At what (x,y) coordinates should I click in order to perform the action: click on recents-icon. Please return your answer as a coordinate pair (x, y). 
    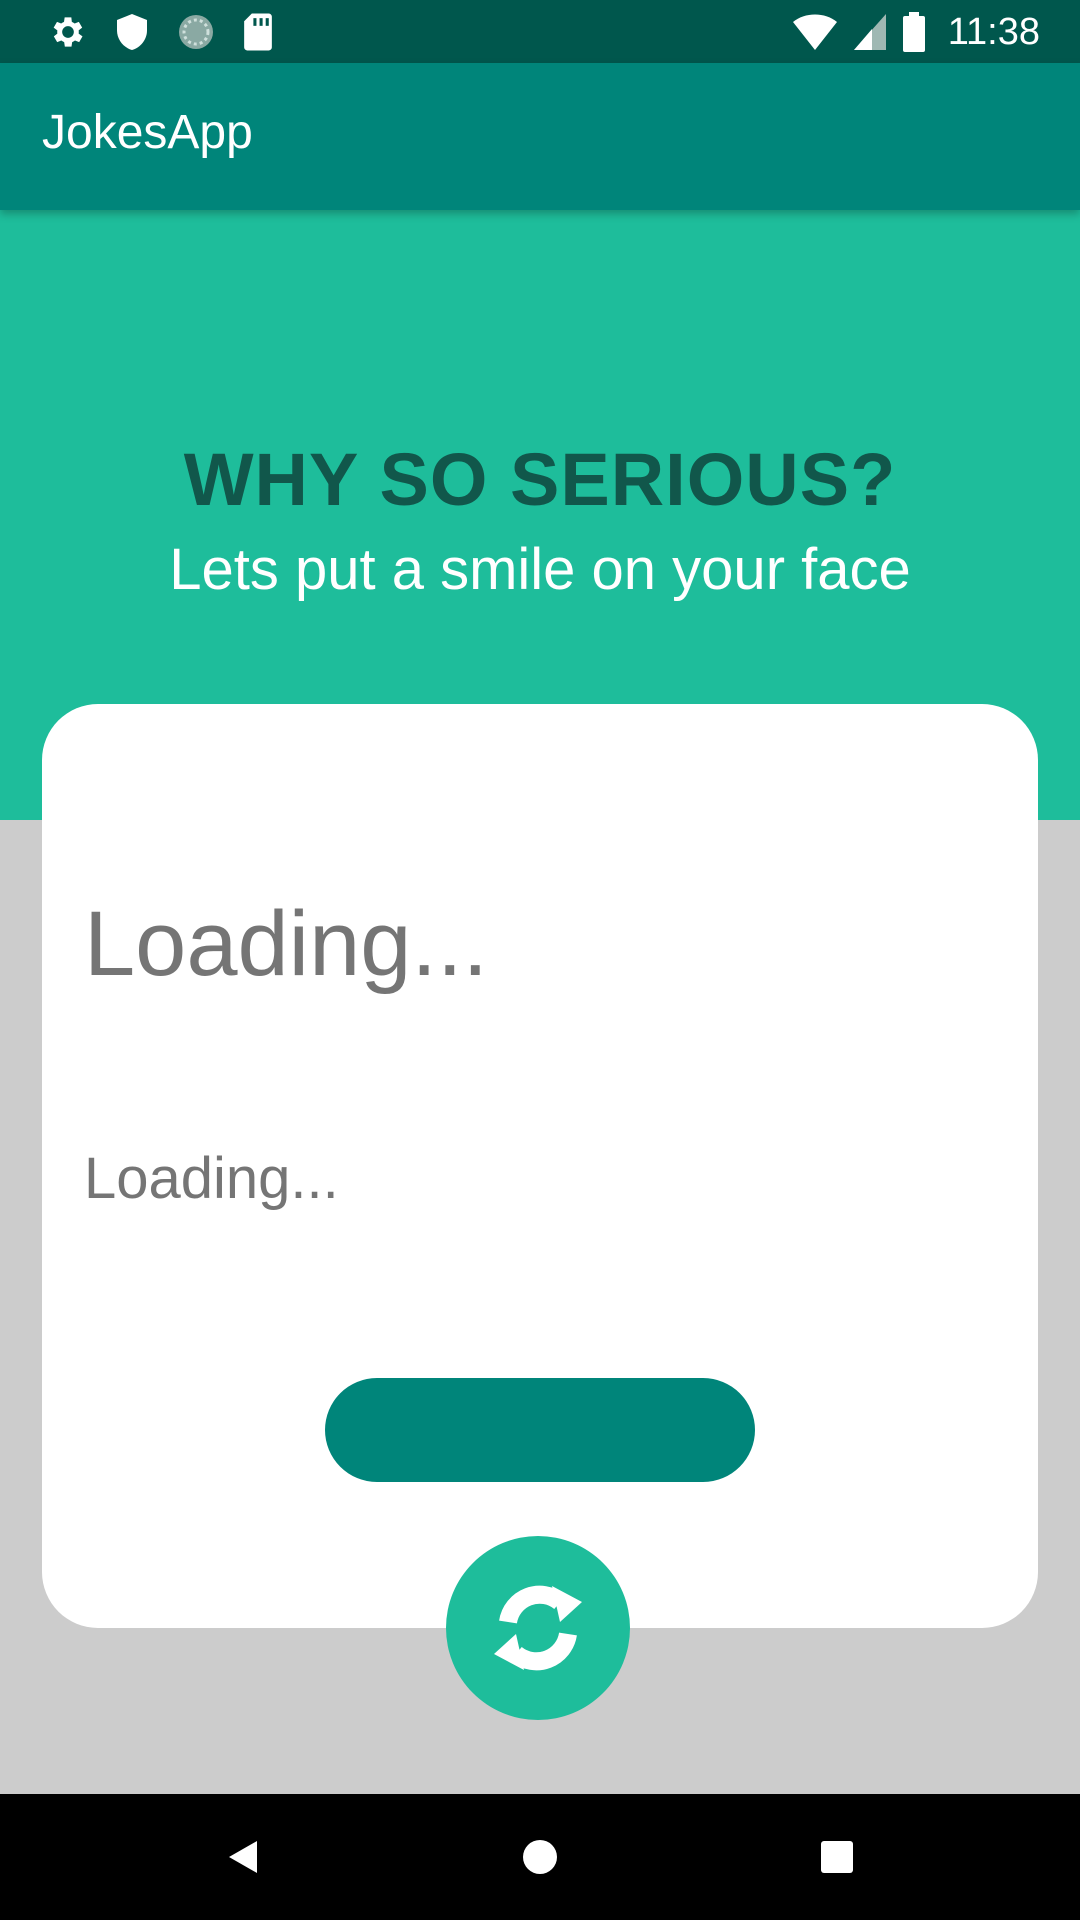
    Looking at the image, I should click on (837, 1857).